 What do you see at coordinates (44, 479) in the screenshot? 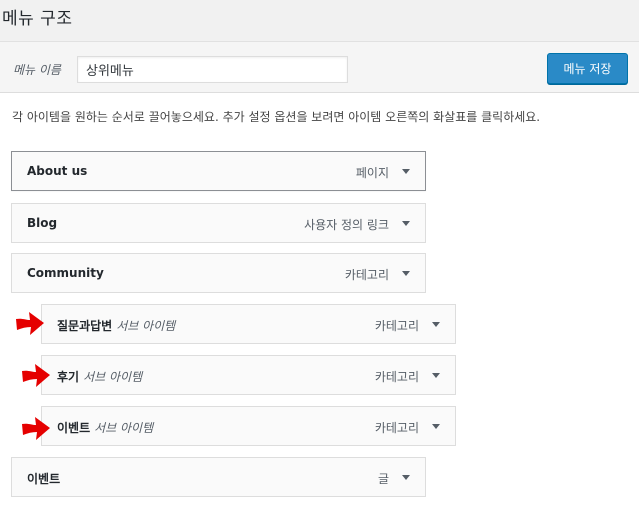
I see `menu-item-title: 이벤트` at bounding box center [44, 479].